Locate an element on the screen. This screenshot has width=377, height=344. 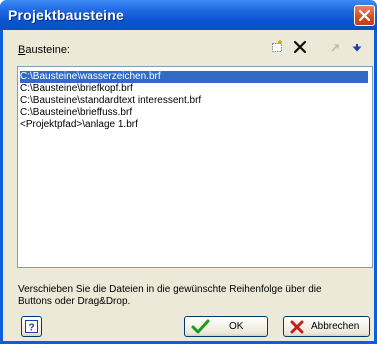
ok-button: OK is located at coordinates (226, 326).